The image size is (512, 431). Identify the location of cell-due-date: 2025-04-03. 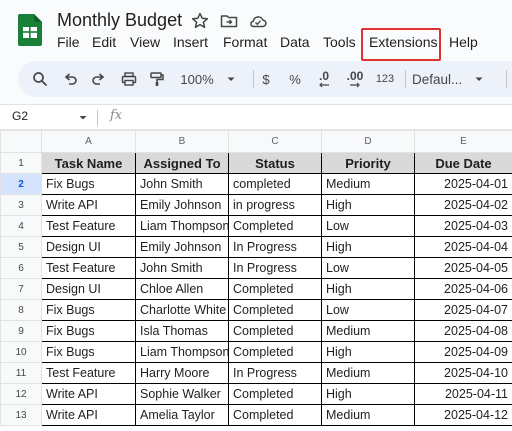
(463, 226).